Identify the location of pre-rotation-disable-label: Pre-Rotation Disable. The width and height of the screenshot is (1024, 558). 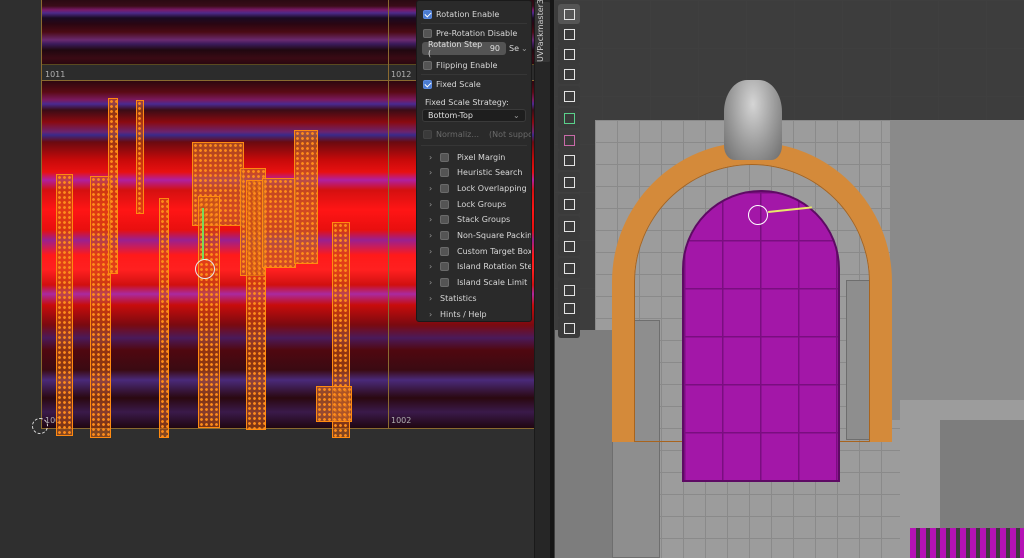
(477, 33).